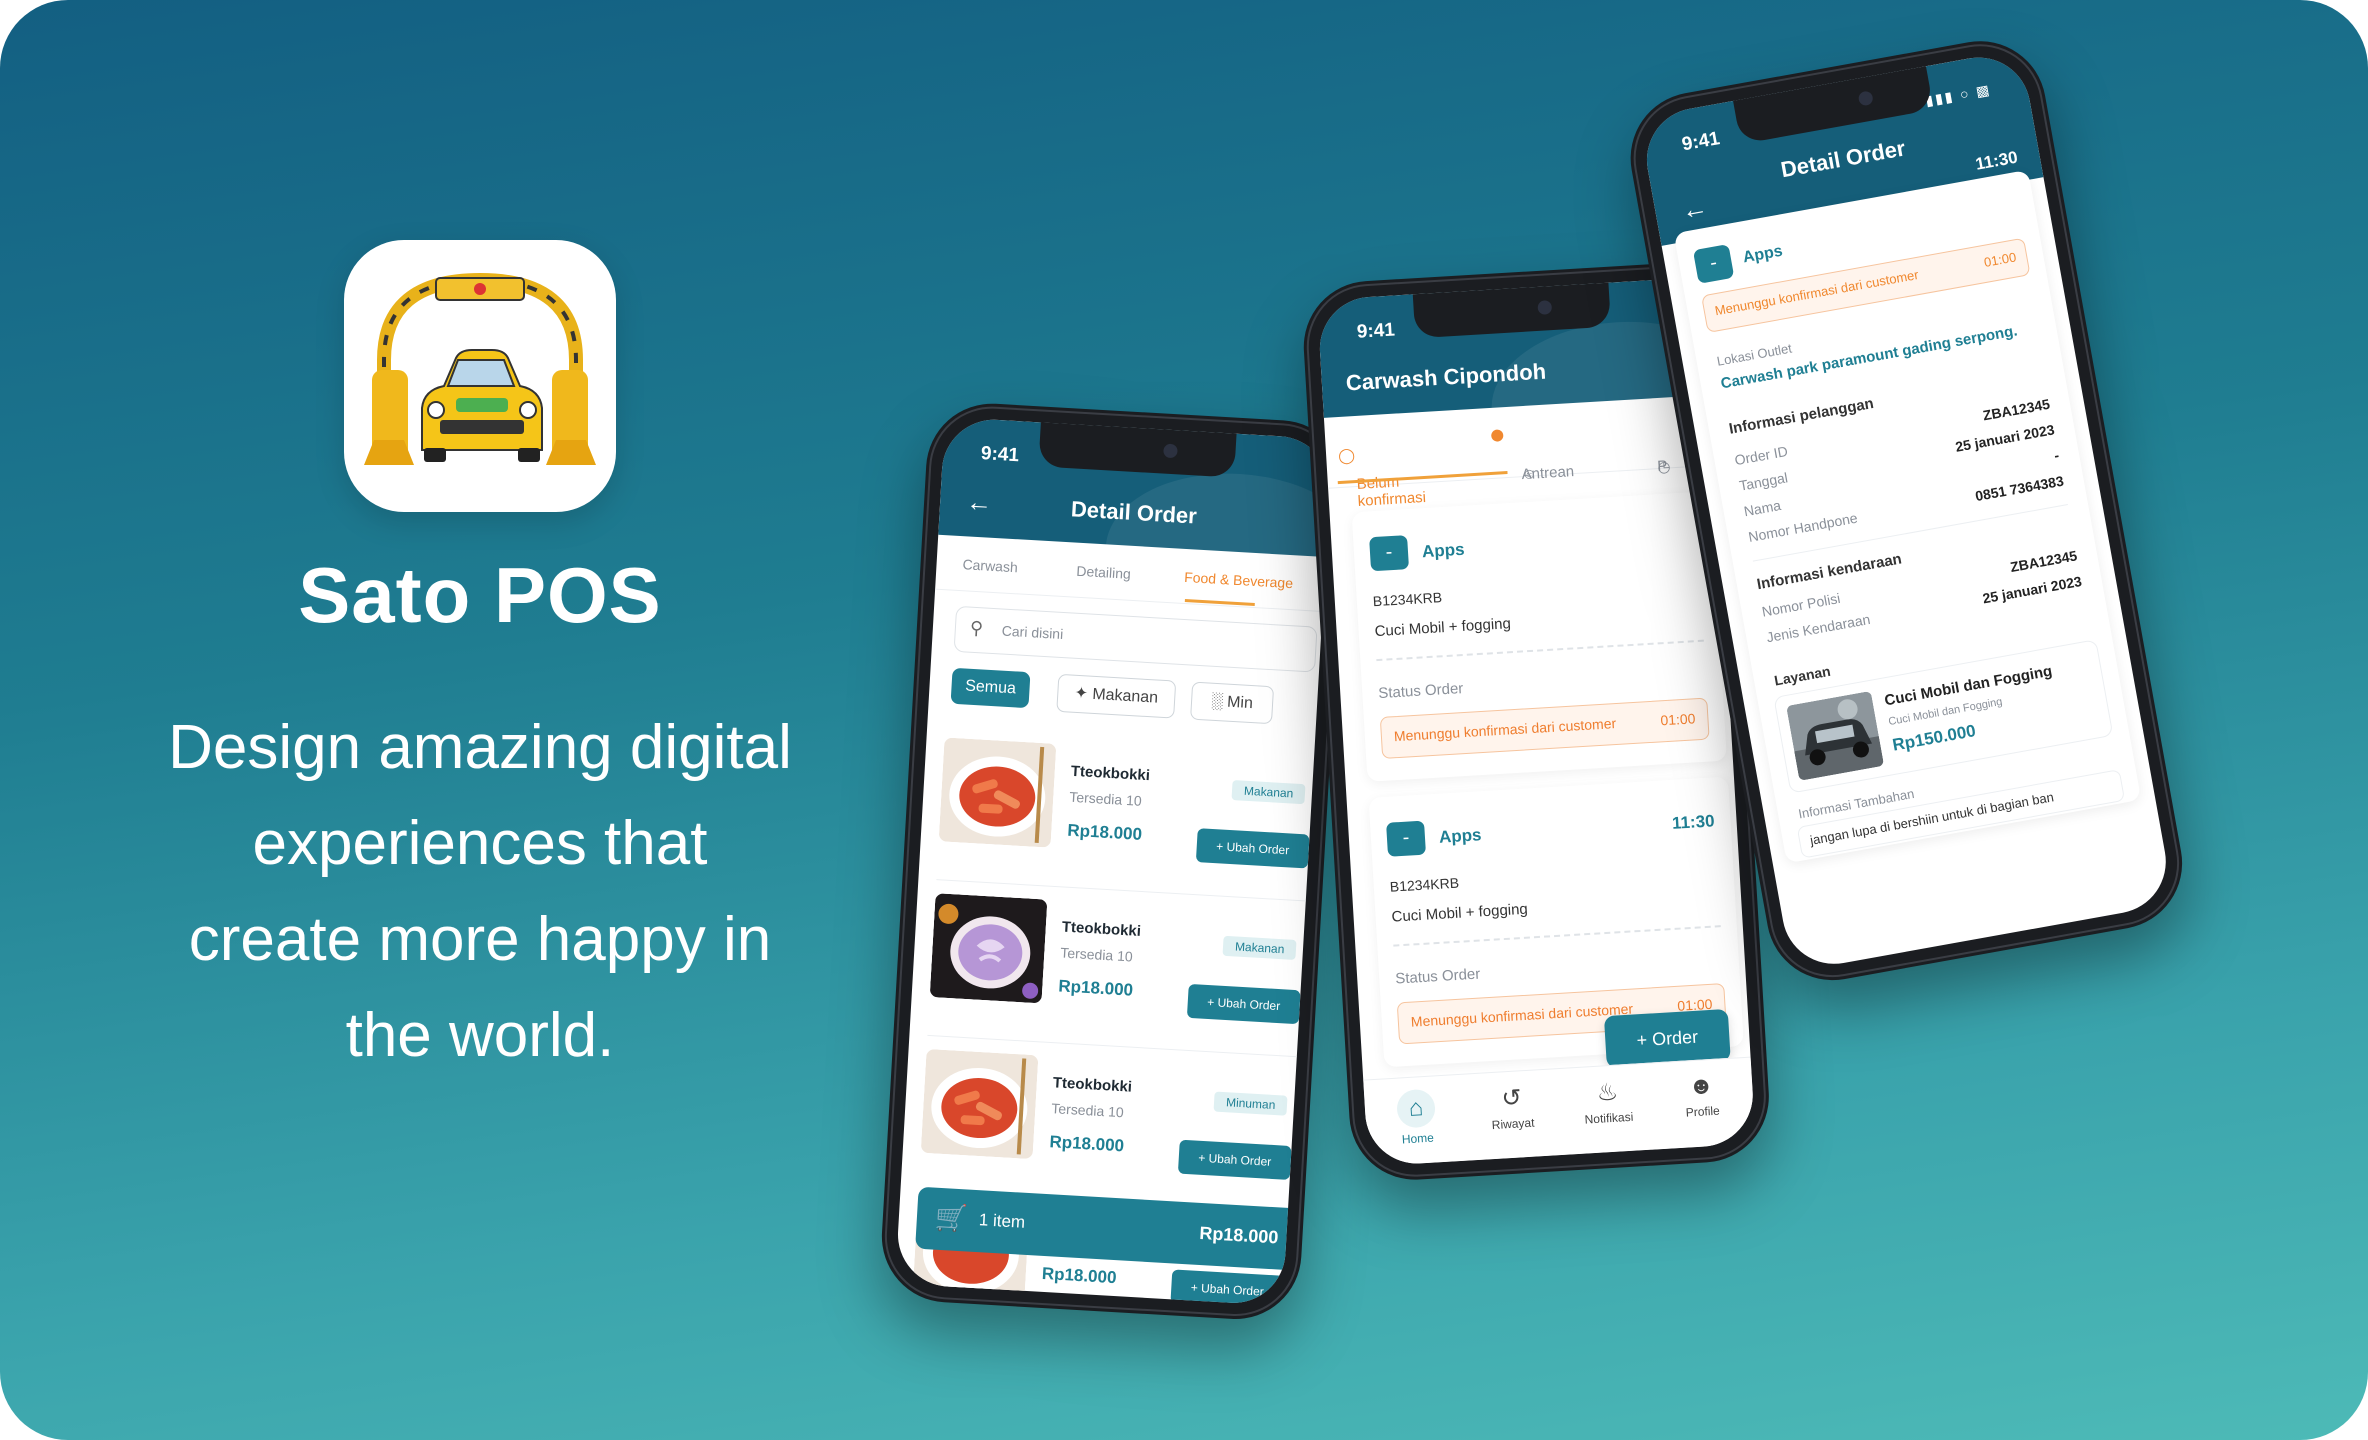  Describe the element at coordinates (480, 843) in the screenshot. I see `tagline-line: experiences that` at that location.